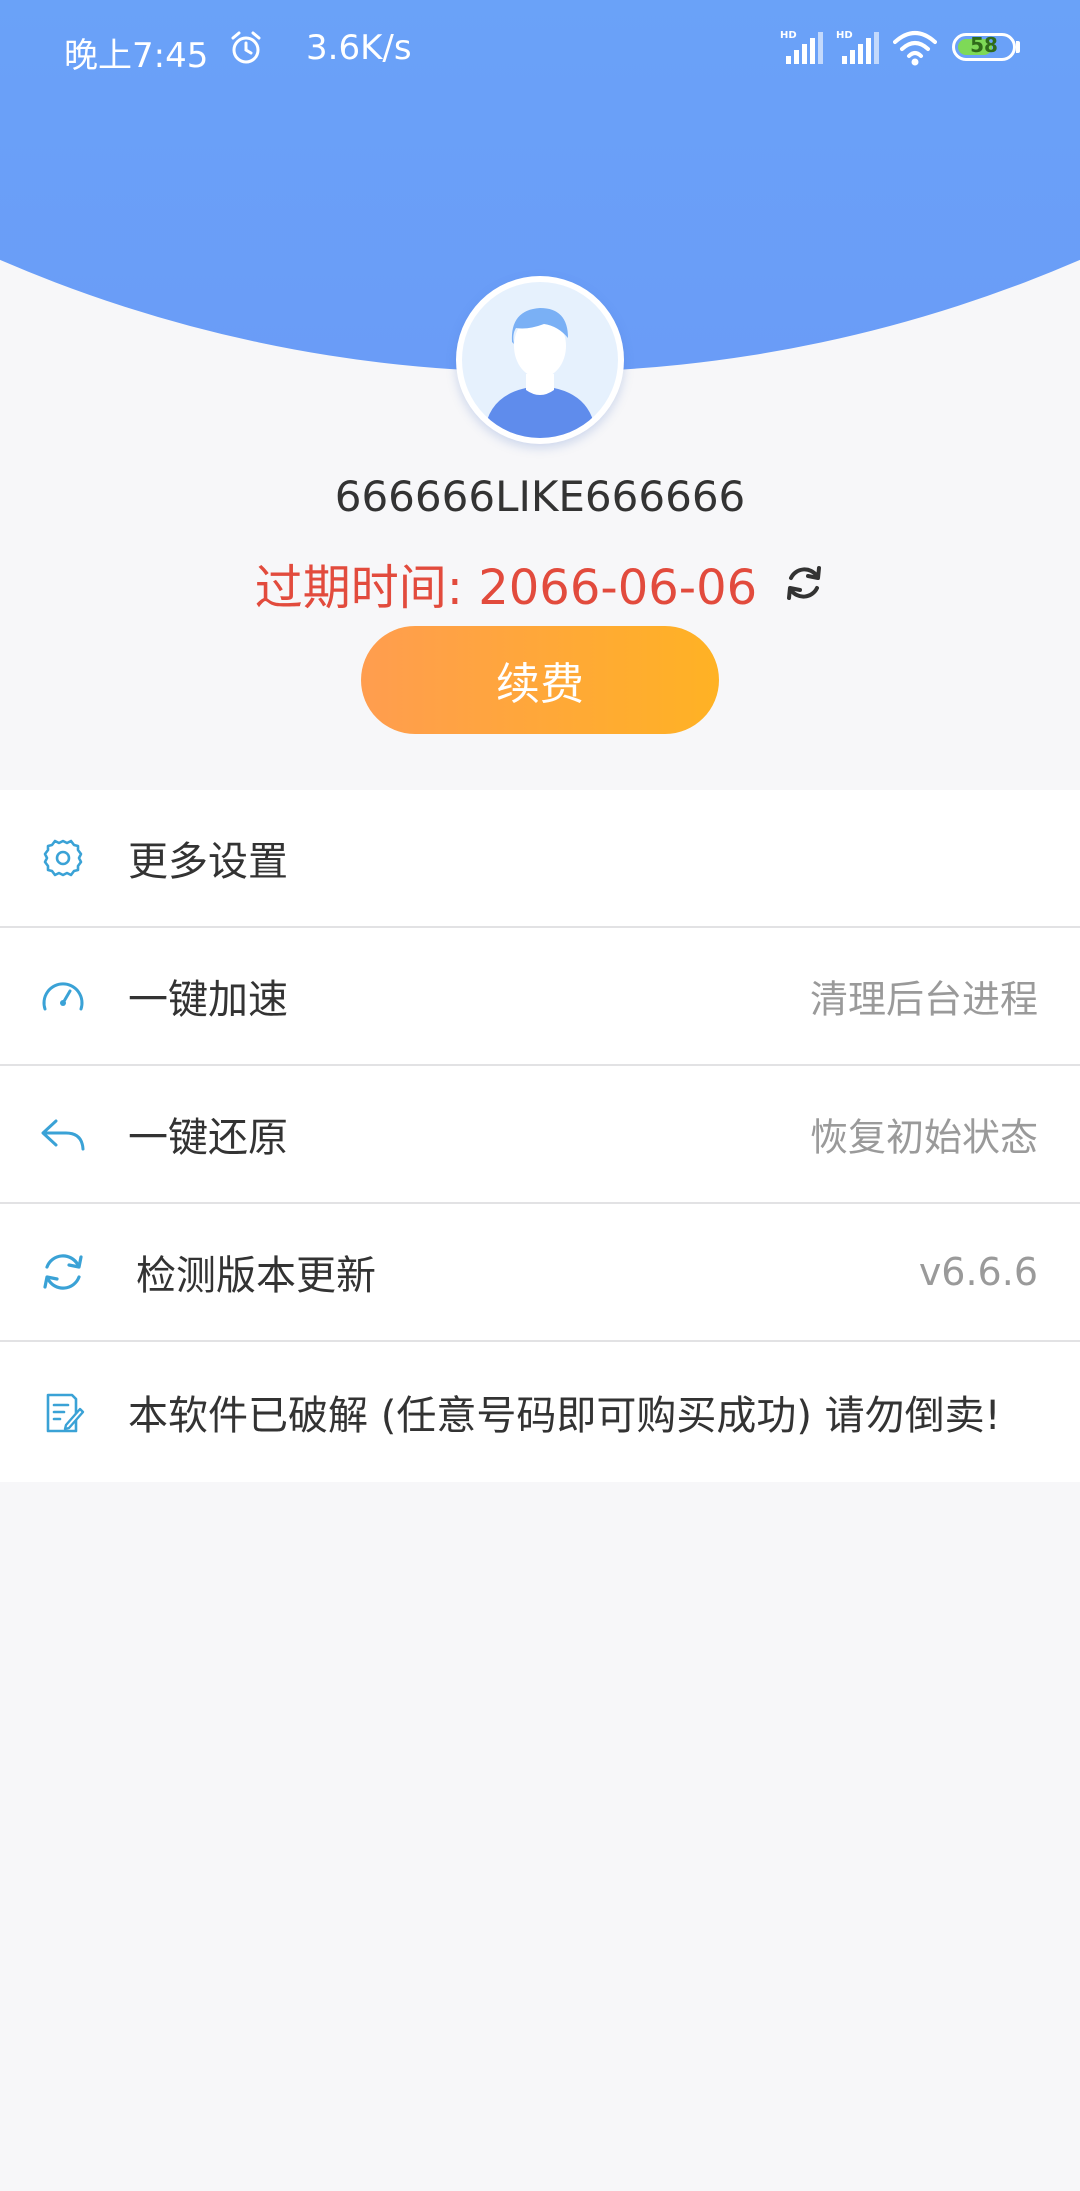  Describe the element at coordinates (359, 48) in the screenshot. I see `network-speed: 3.6K/s` at that location.